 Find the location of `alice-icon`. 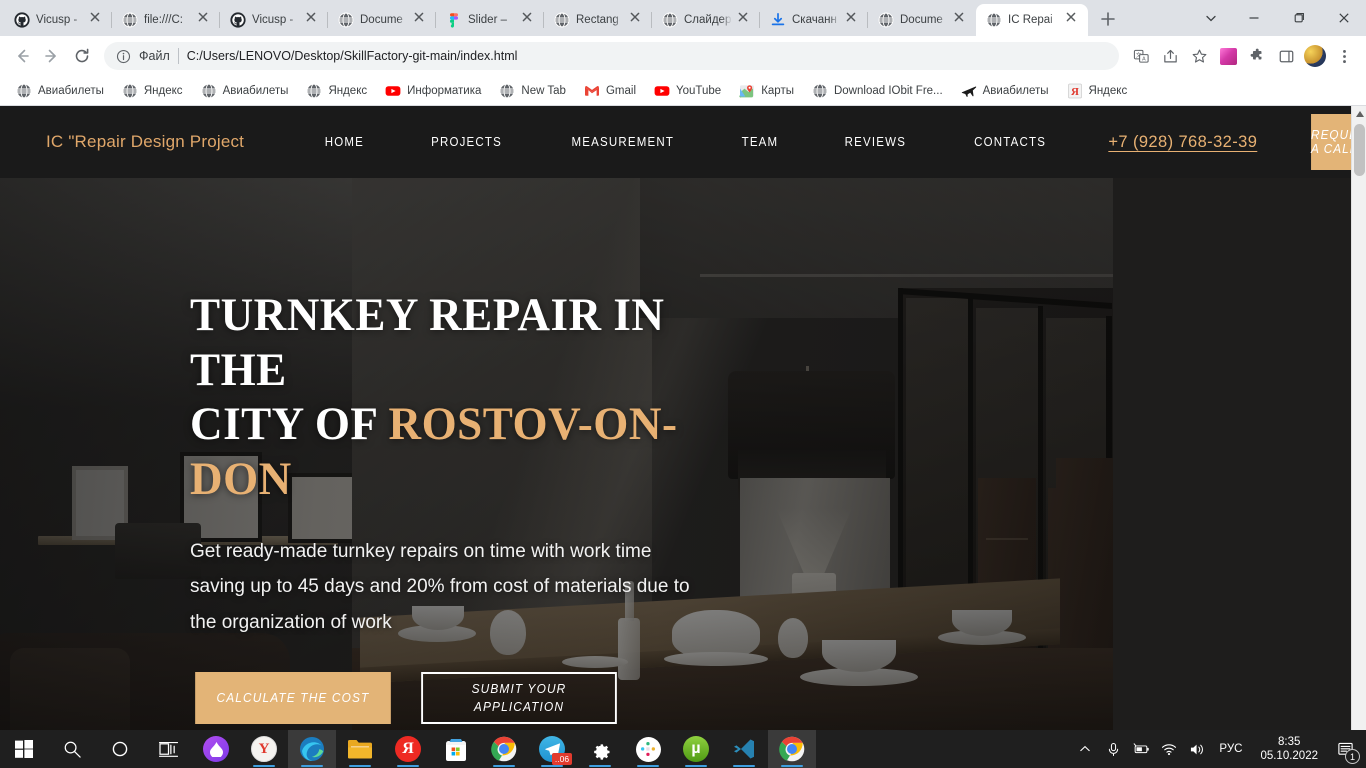

alice-icon is located at coordinates (216, 749).